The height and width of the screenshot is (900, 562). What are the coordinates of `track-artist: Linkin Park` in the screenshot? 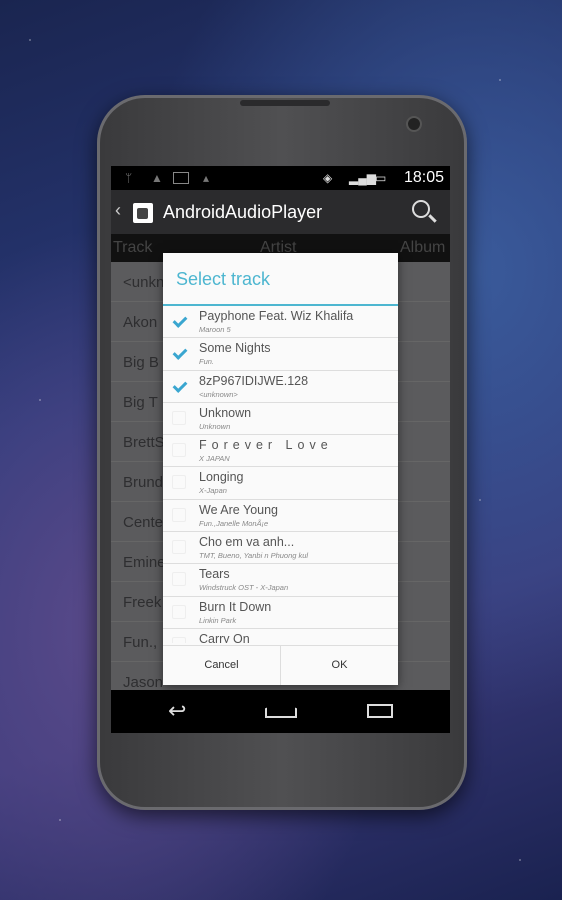 It's located at (218, 620).